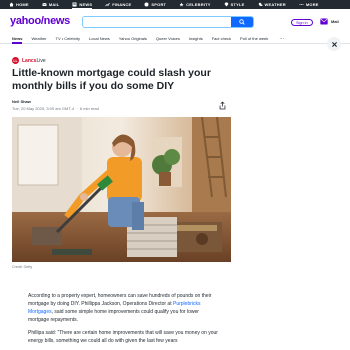 The image size is (350, 350). Describe the element at coordinates (168, 38) in the screenshot. I see `subnav-queer-voices: Queer Voices` at that location.